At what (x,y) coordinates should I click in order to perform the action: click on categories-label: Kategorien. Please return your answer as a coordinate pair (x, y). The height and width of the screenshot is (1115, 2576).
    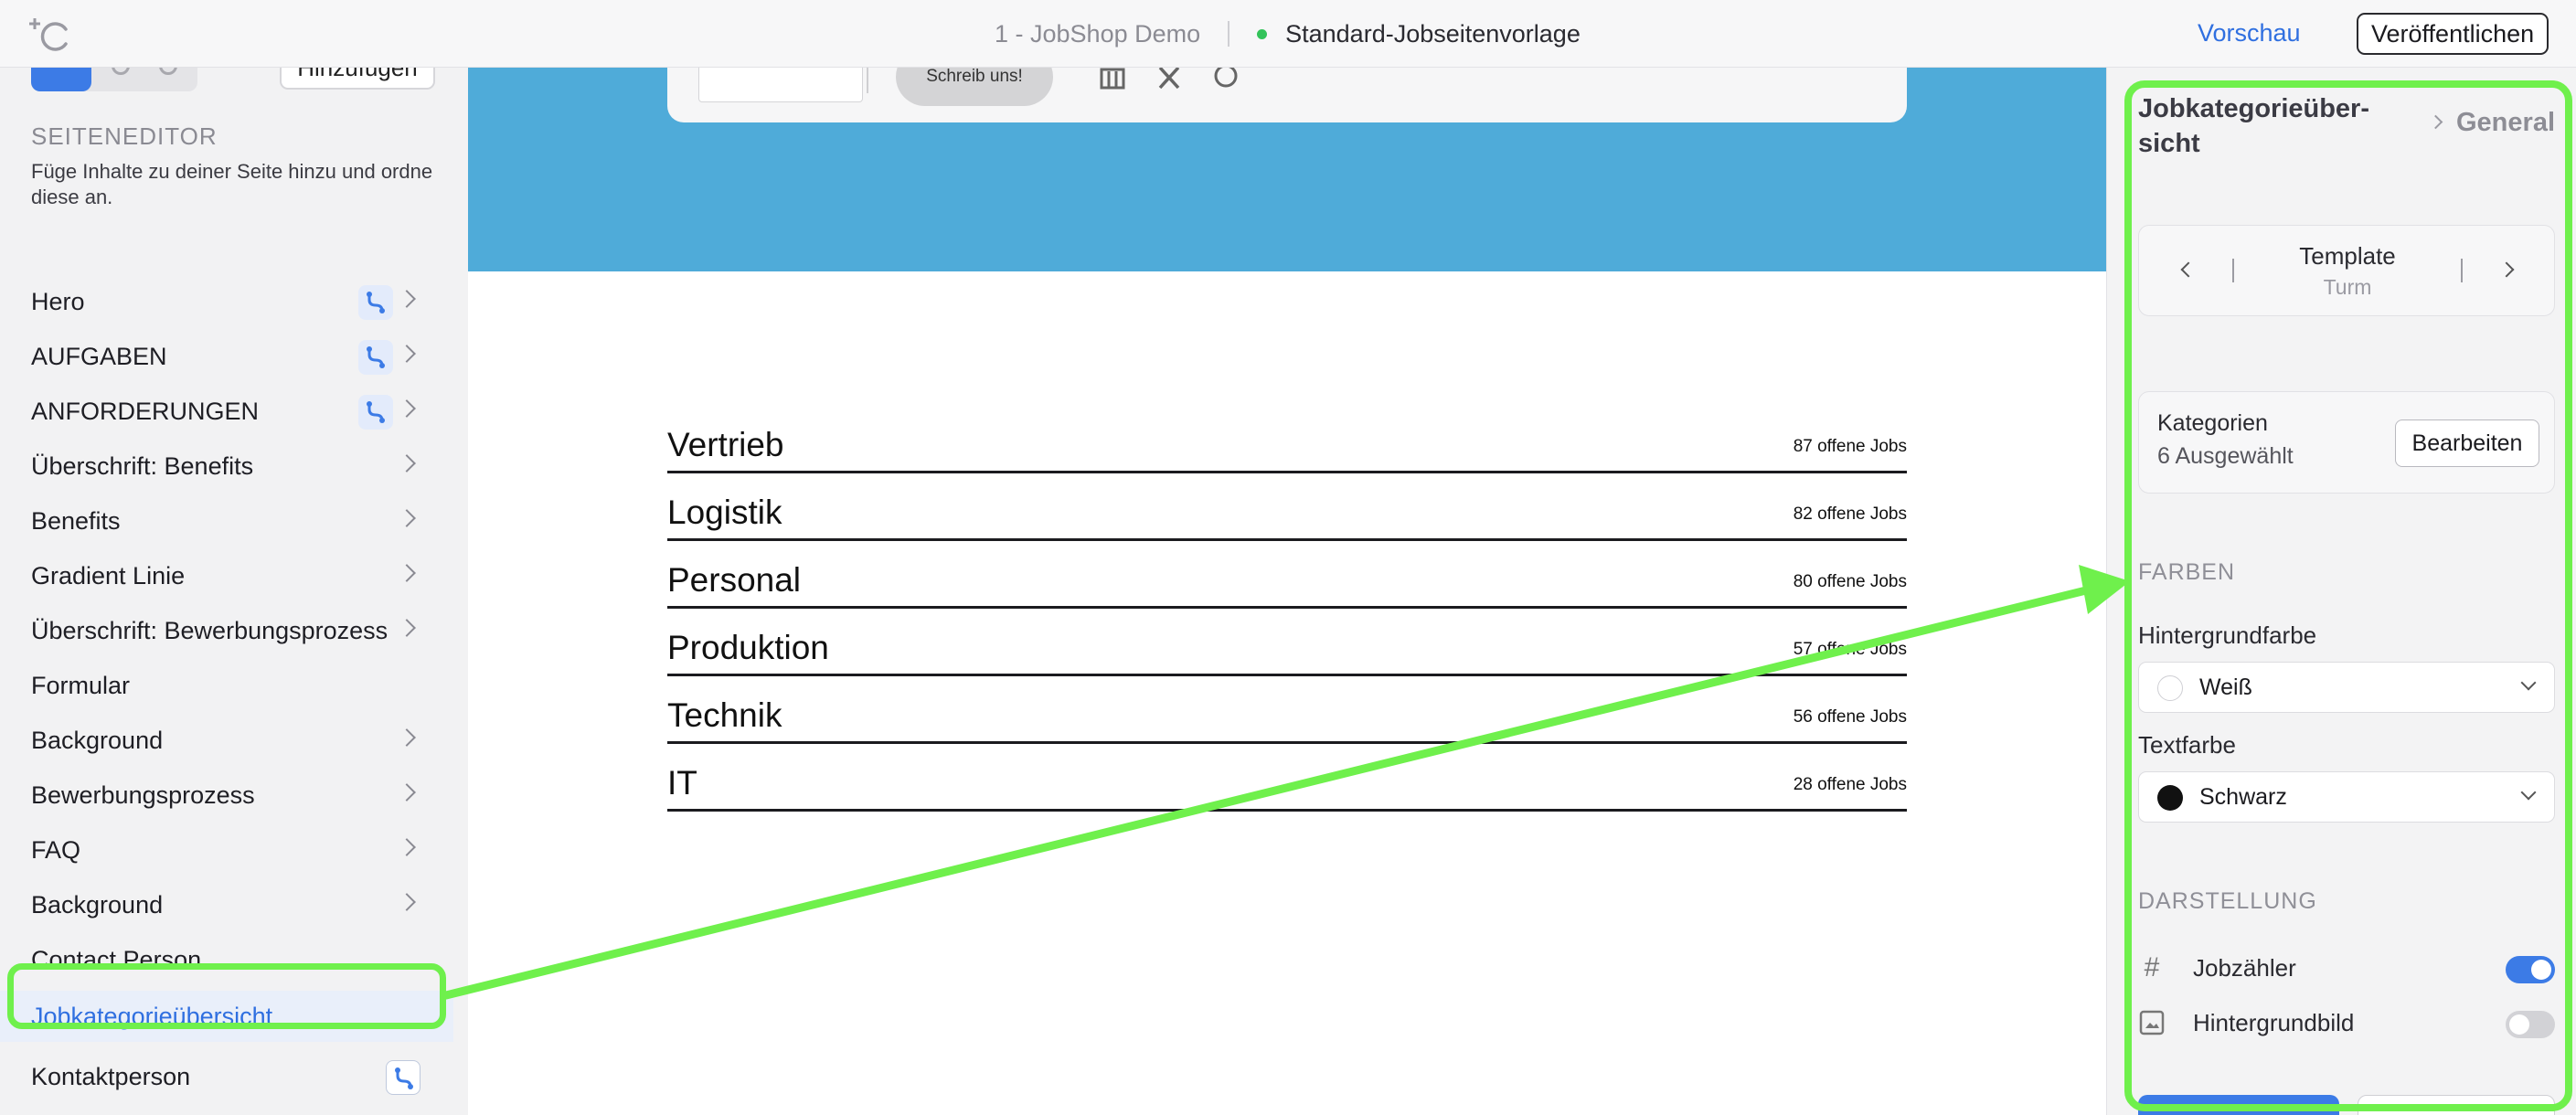
    Looking at the image, I should click on (2212, 423).